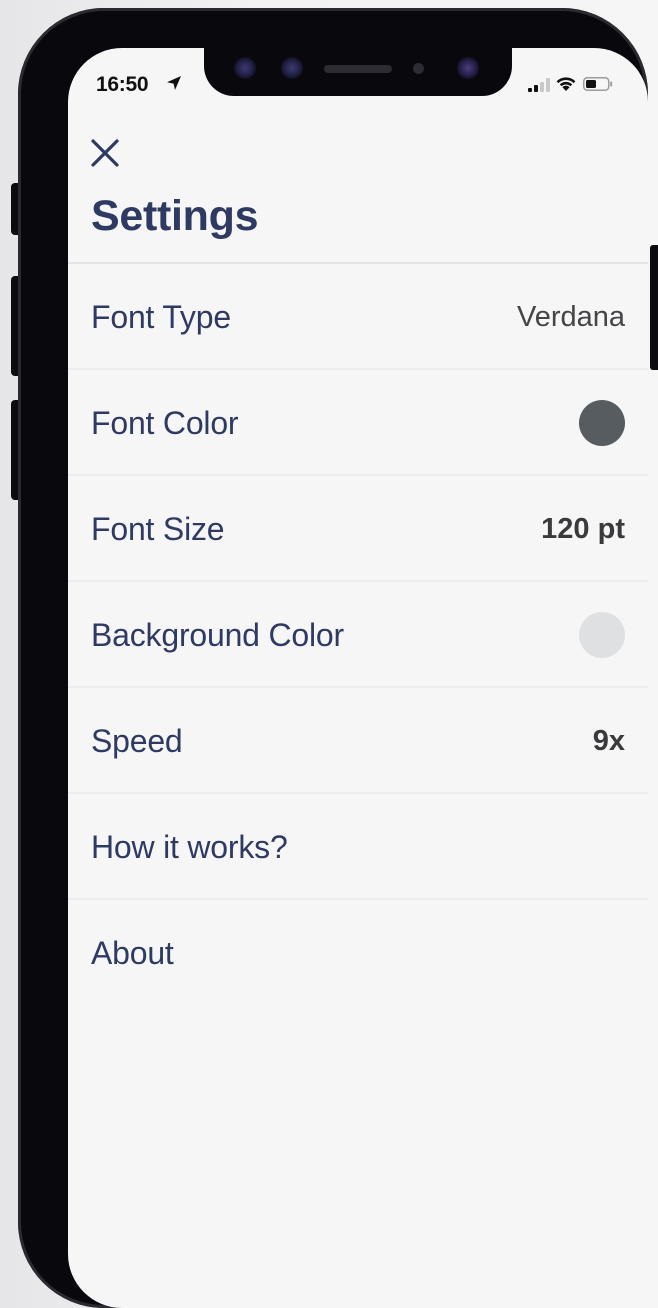  Describe the element at coordinates (602, 635) in the screenshot. I see `background-color-swatch` at that location.